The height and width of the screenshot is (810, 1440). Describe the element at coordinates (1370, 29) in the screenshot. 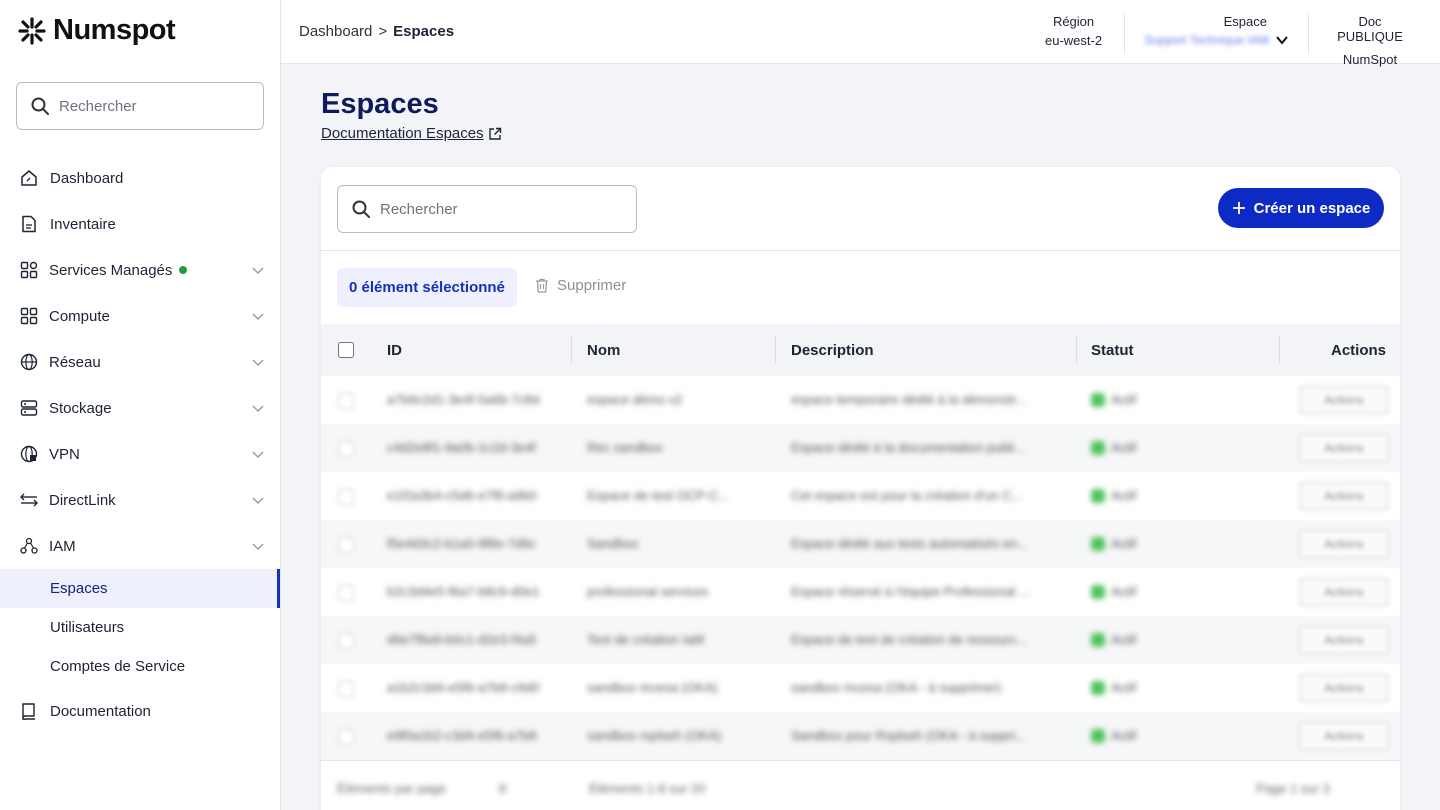

I see `doc-label: Doc PUBLIQUE` at that location.